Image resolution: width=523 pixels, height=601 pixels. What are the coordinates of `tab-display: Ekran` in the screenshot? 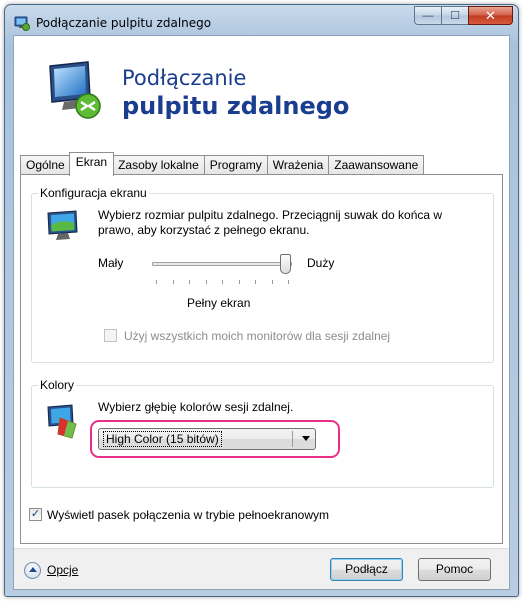 It's located at (91, 164).